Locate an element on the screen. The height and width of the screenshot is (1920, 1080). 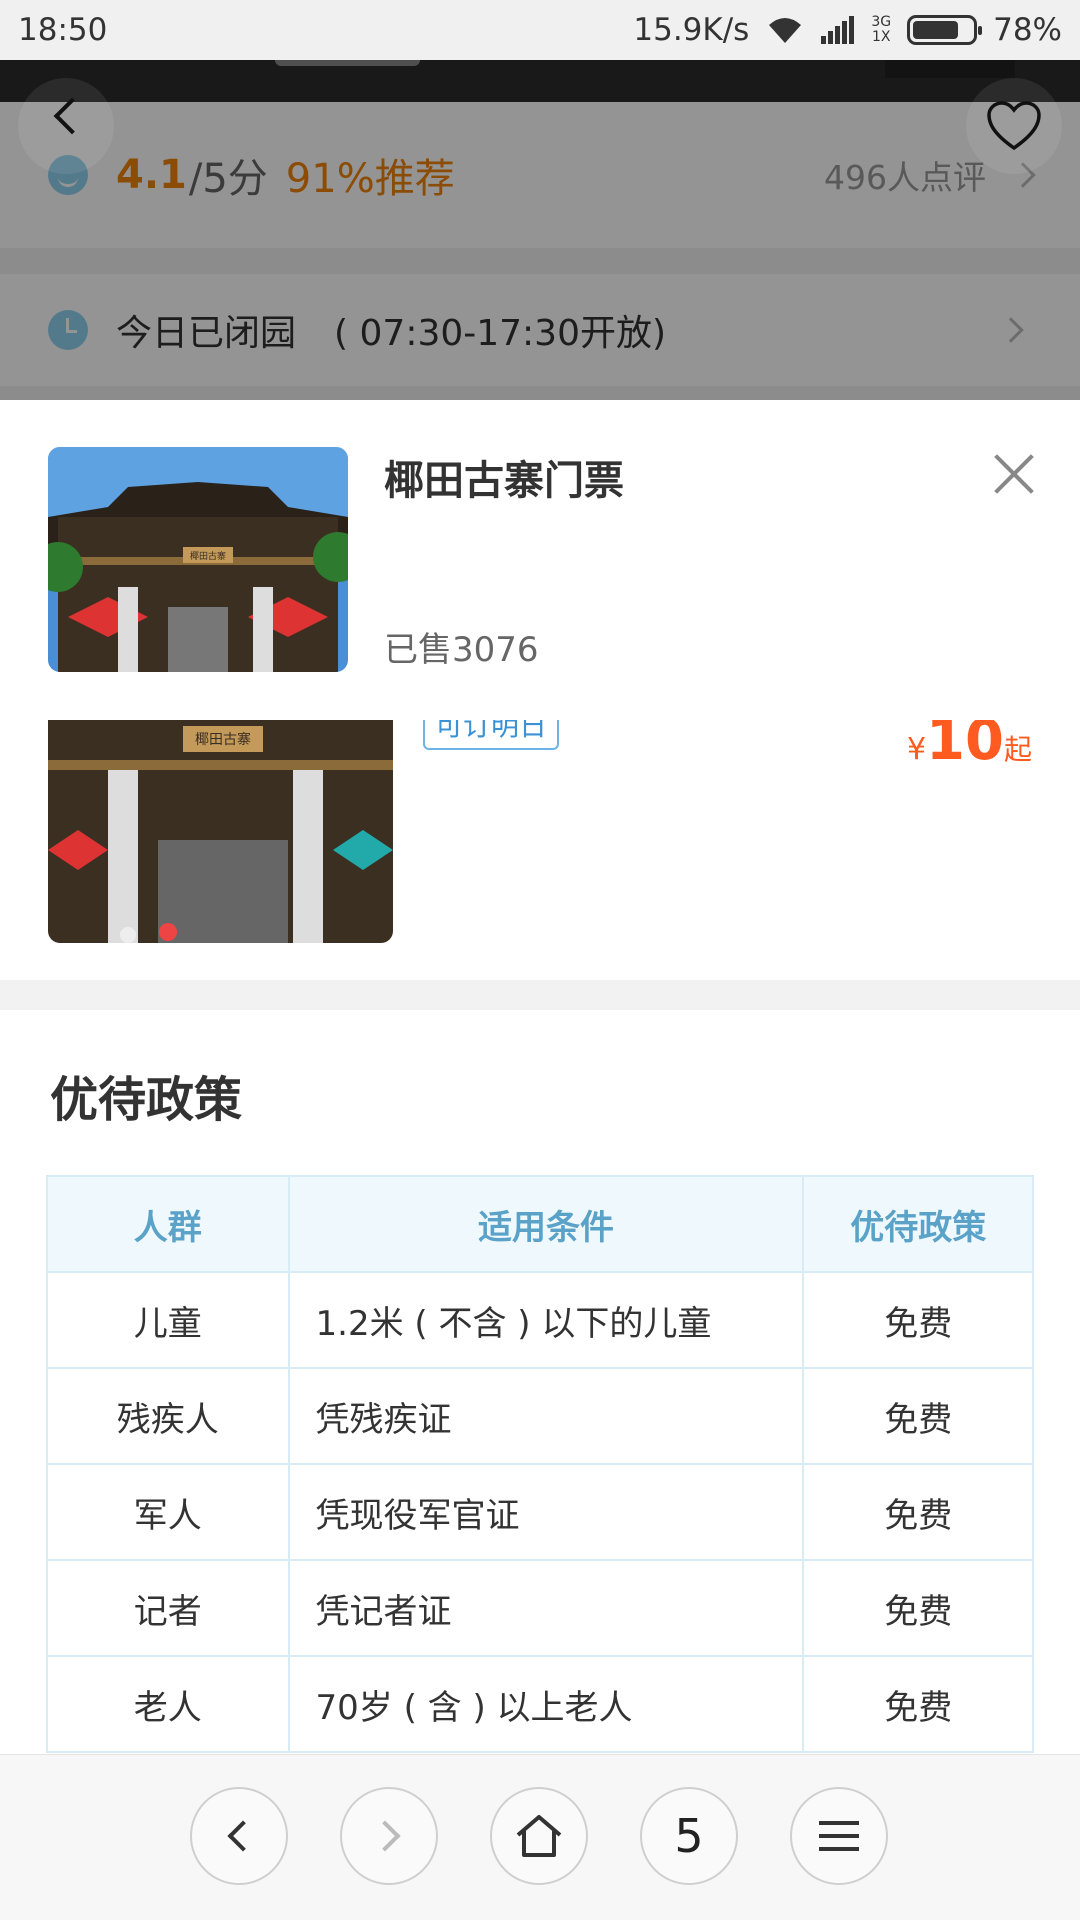
group-cell: 军人 is located at coordinates (168, 1512).